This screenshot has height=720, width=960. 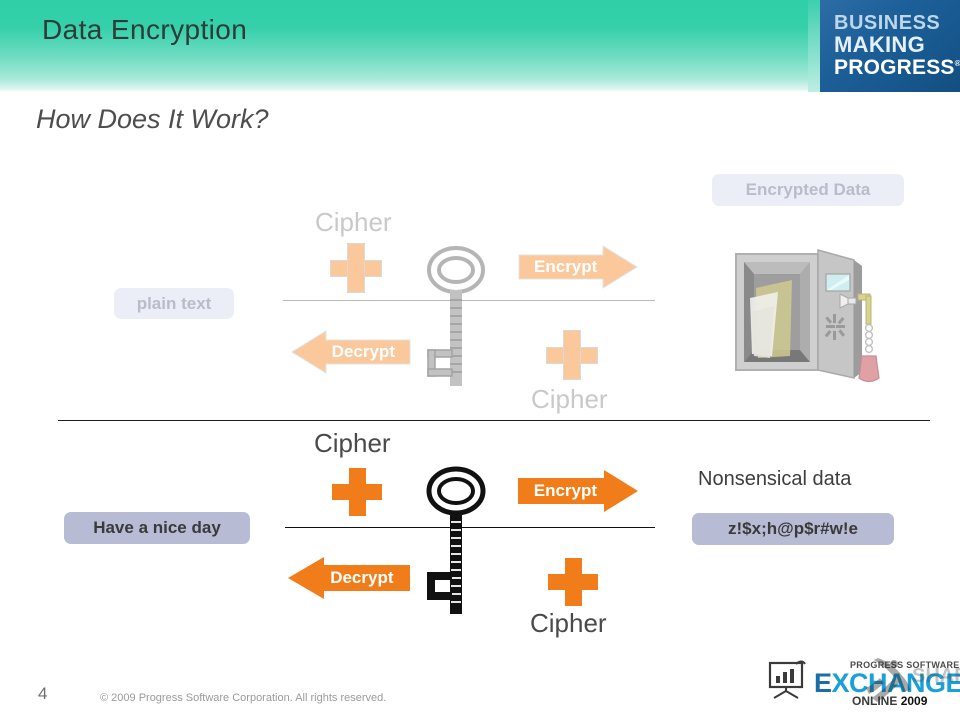 I want to click on plain-text-label-text: Have a nice day, so click(x=157, y=527).